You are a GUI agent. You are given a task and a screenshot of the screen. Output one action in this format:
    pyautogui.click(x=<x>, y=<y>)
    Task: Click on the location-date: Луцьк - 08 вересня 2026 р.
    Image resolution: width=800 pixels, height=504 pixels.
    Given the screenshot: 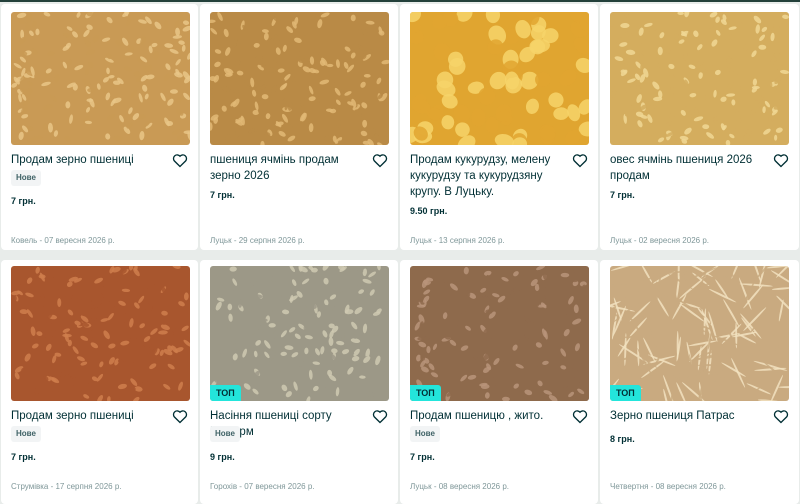 What is the action you would take?
    pyautogui.click(x=459, y=486)
    